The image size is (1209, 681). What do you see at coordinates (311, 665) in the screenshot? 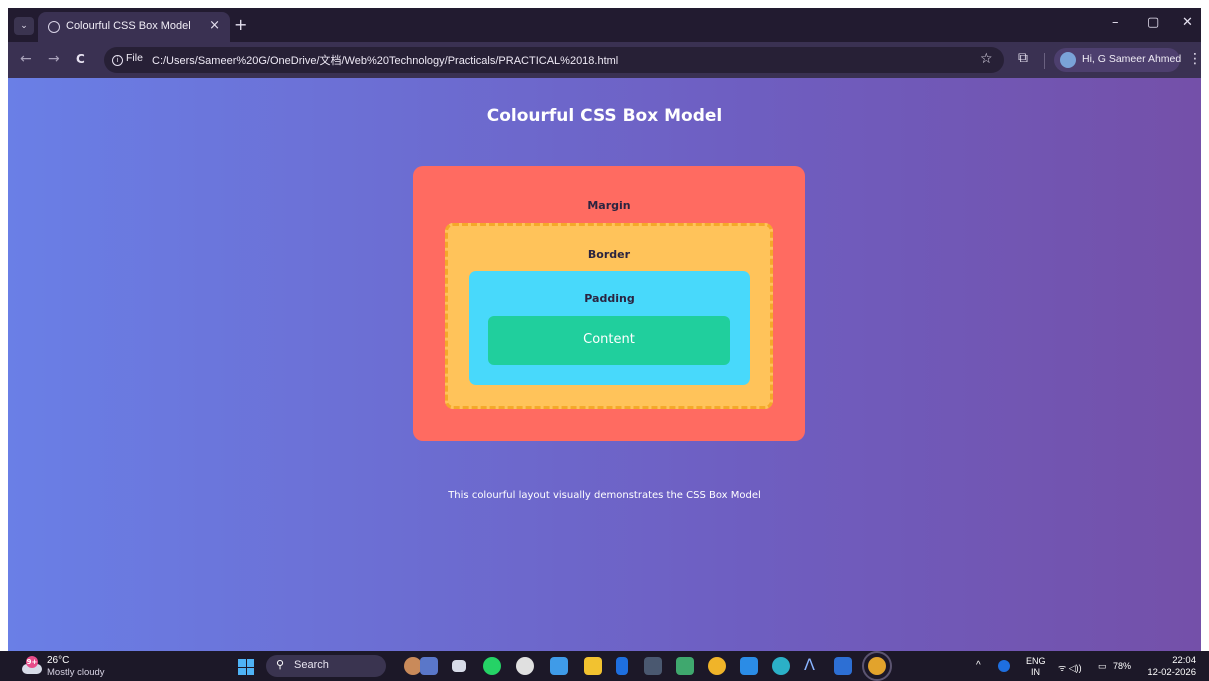
I see `search-label: Search` at bounding box center [311, 665].